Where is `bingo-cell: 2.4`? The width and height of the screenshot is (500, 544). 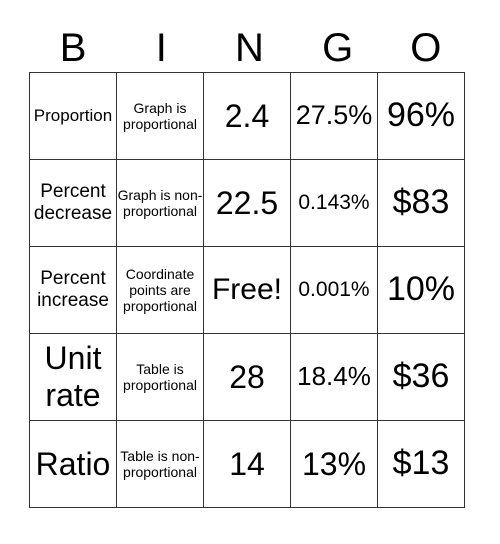 bingo-cell: 2.4 is located at coordinates (247, 116).